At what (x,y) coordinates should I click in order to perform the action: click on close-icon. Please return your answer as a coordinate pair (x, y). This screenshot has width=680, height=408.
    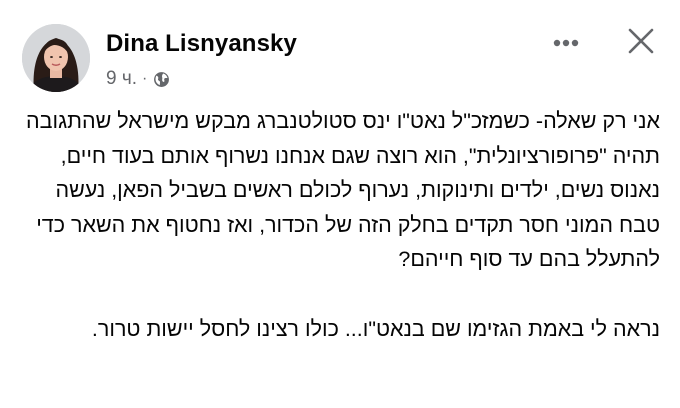
    Looking at the image, I should click on (641, 41).